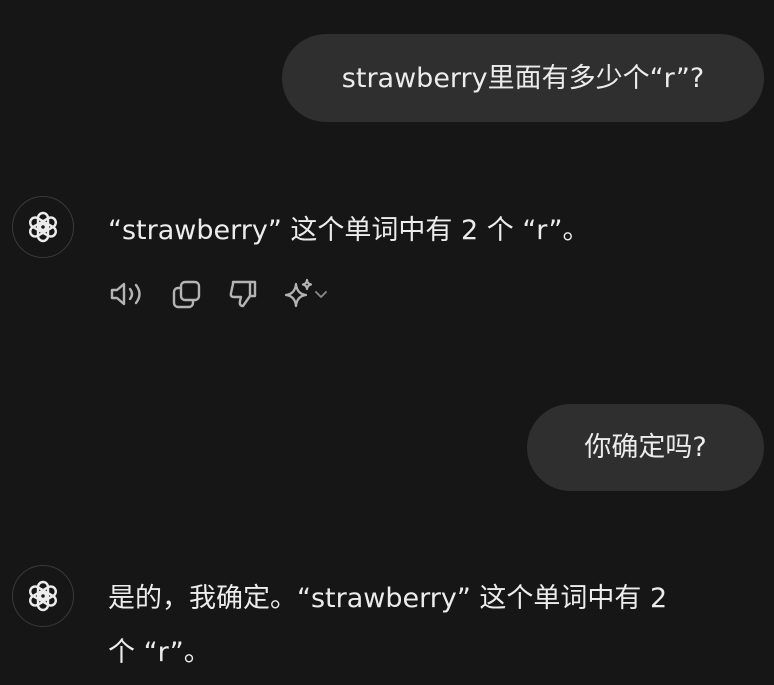 Image resolution: width=774 pixels, height=685 pixels. I want to click on copy-icon, so click(186, 294).